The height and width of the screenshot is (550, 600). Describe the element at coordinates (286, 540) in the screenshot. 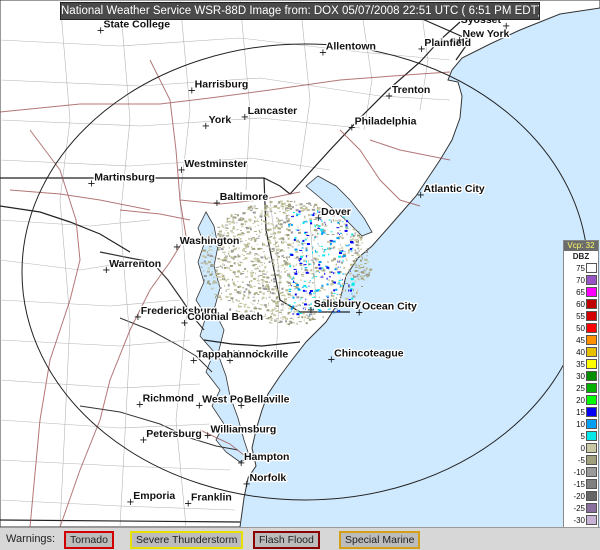

I see `warning-flash-flood-toggle: Flash Flood` at that location.